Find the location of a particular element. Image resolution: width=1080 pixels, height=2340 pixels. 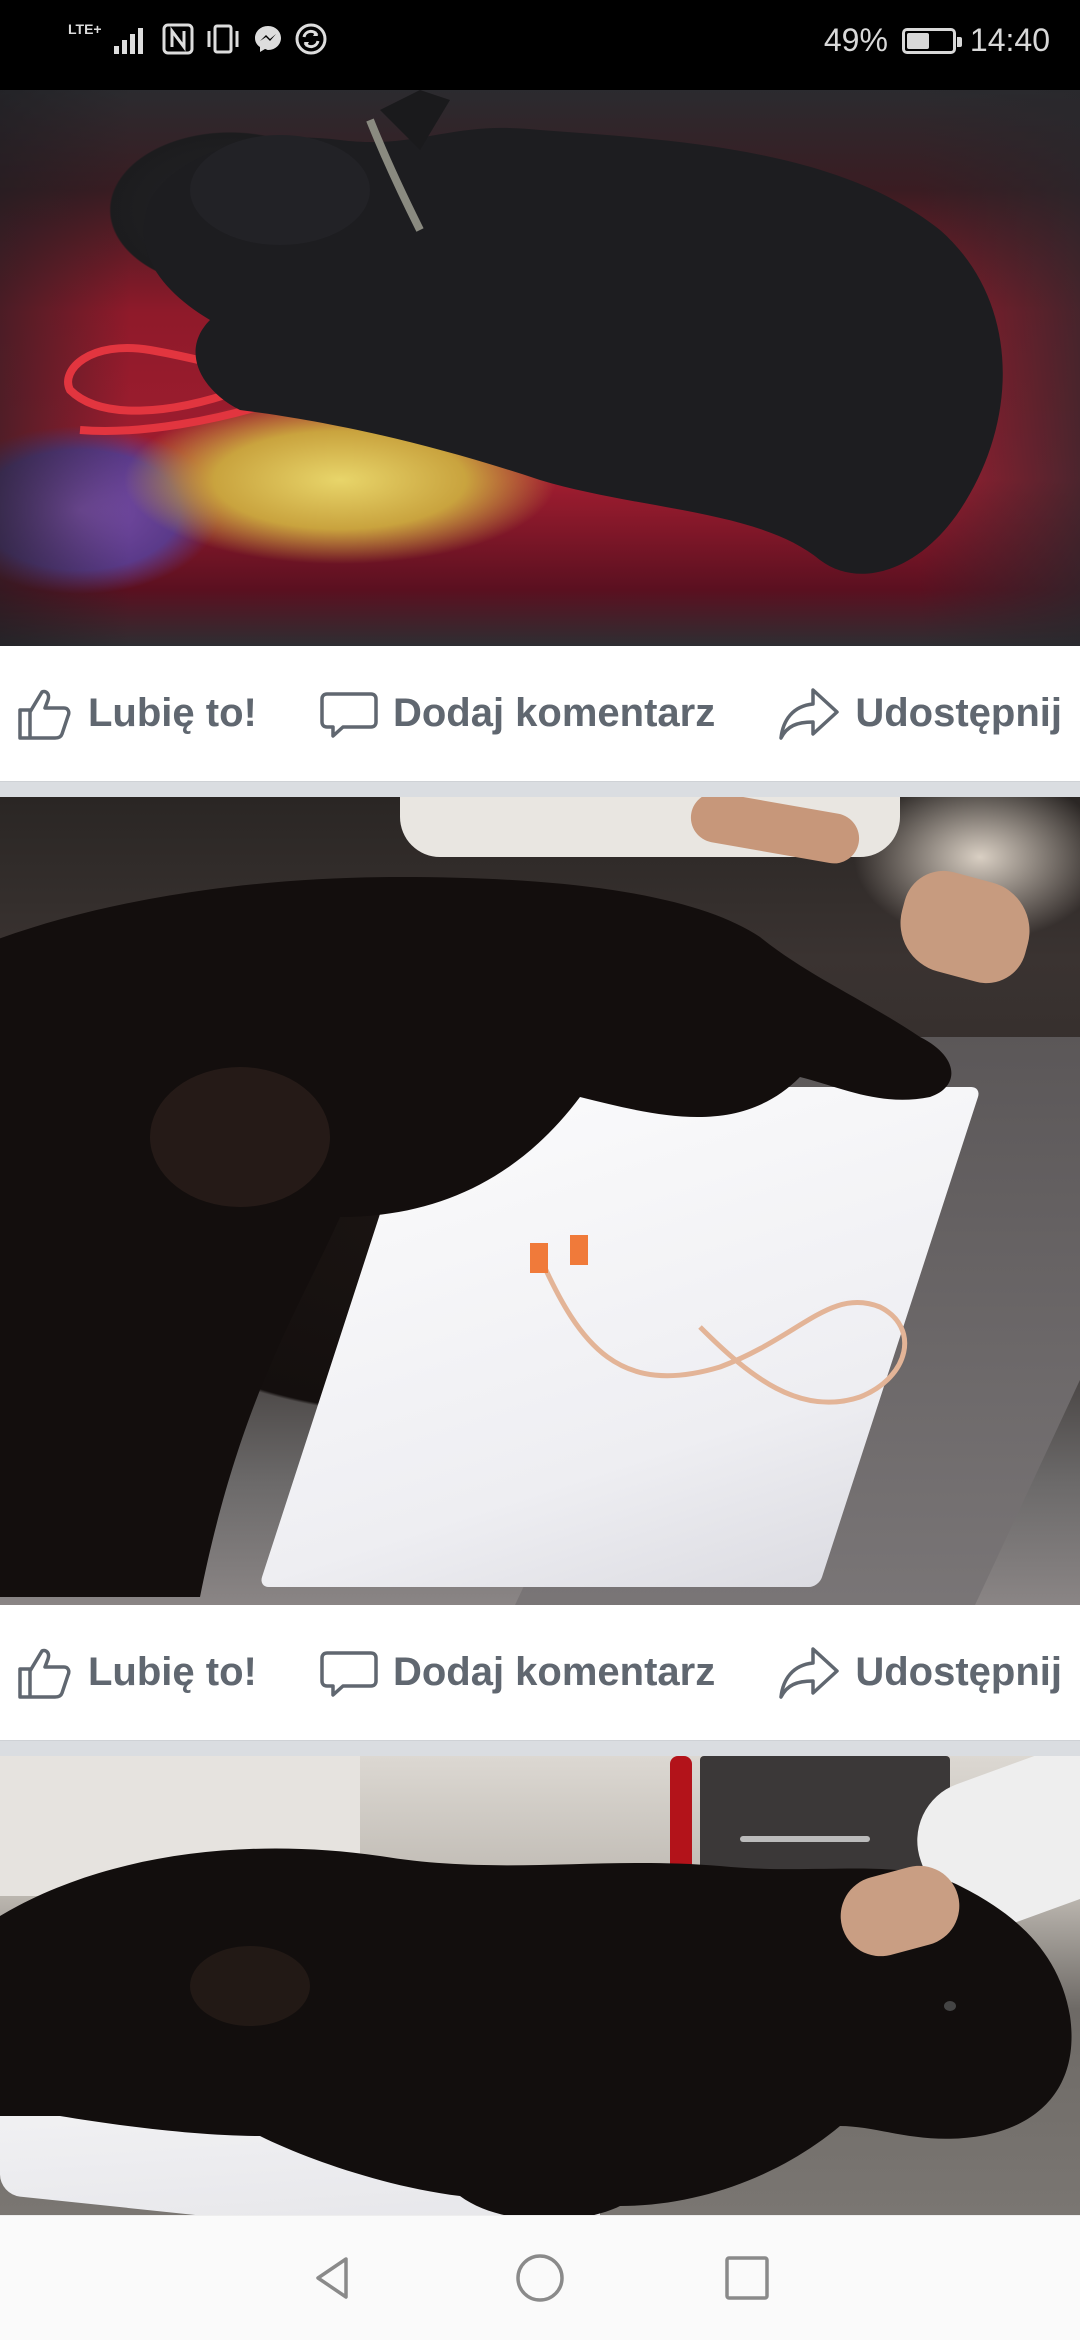

post-actions-1: Lubię to! Dodaj komentarz Udostępnij is located at coordinates (540, 713).